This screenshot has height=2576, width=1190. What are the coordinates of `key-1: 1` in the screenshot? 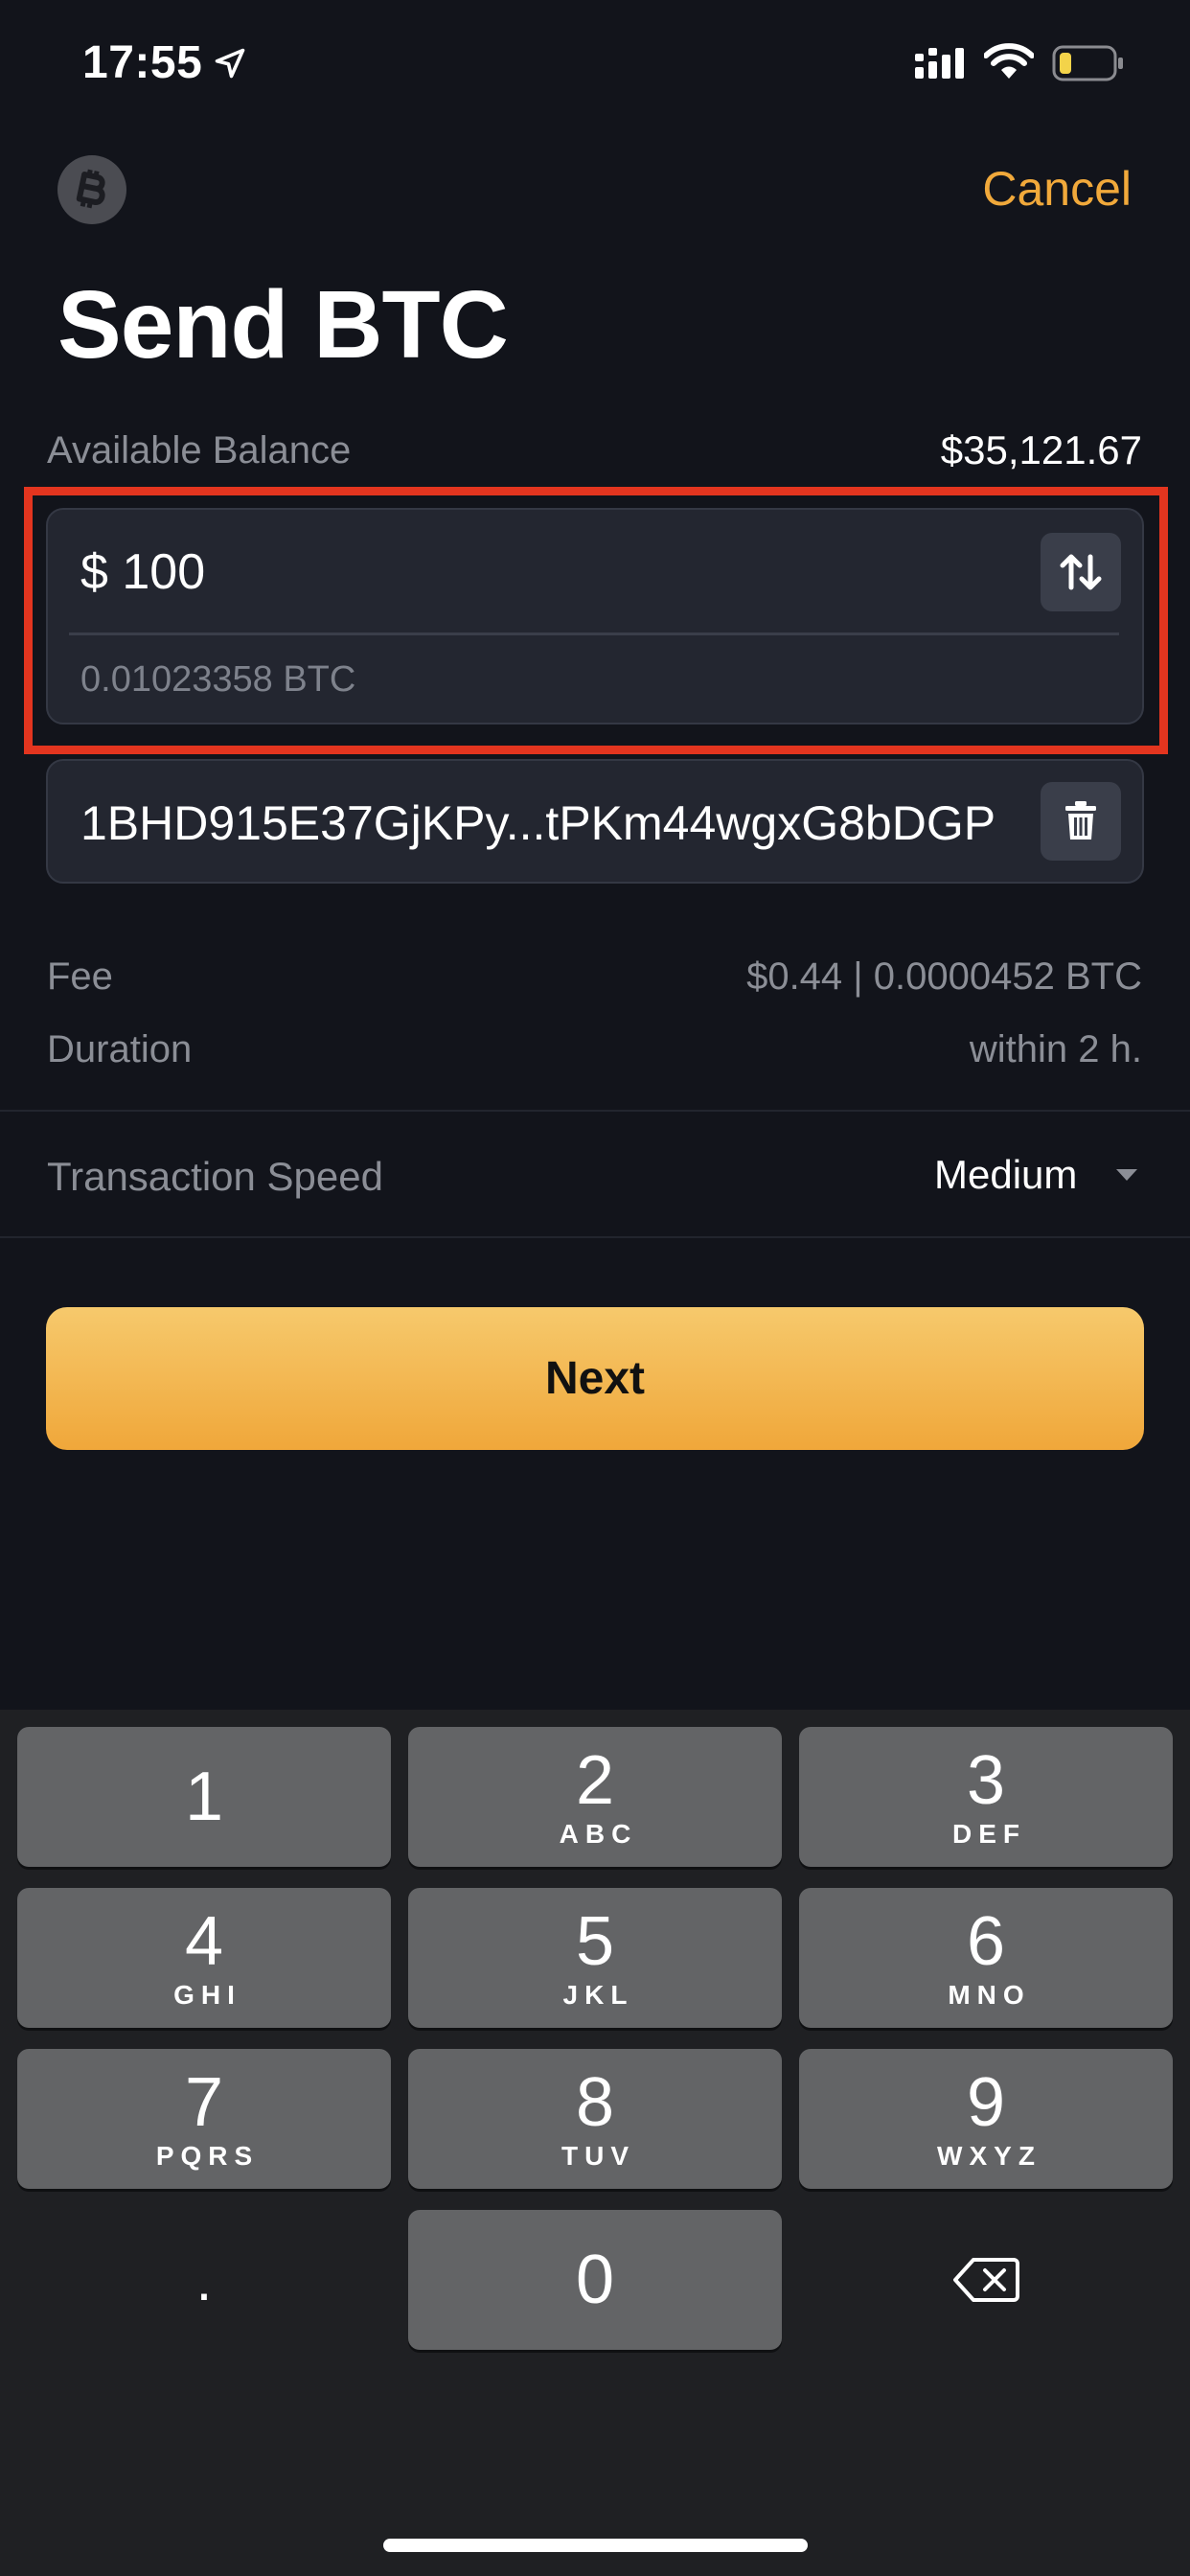 It's located at (204, 1797).